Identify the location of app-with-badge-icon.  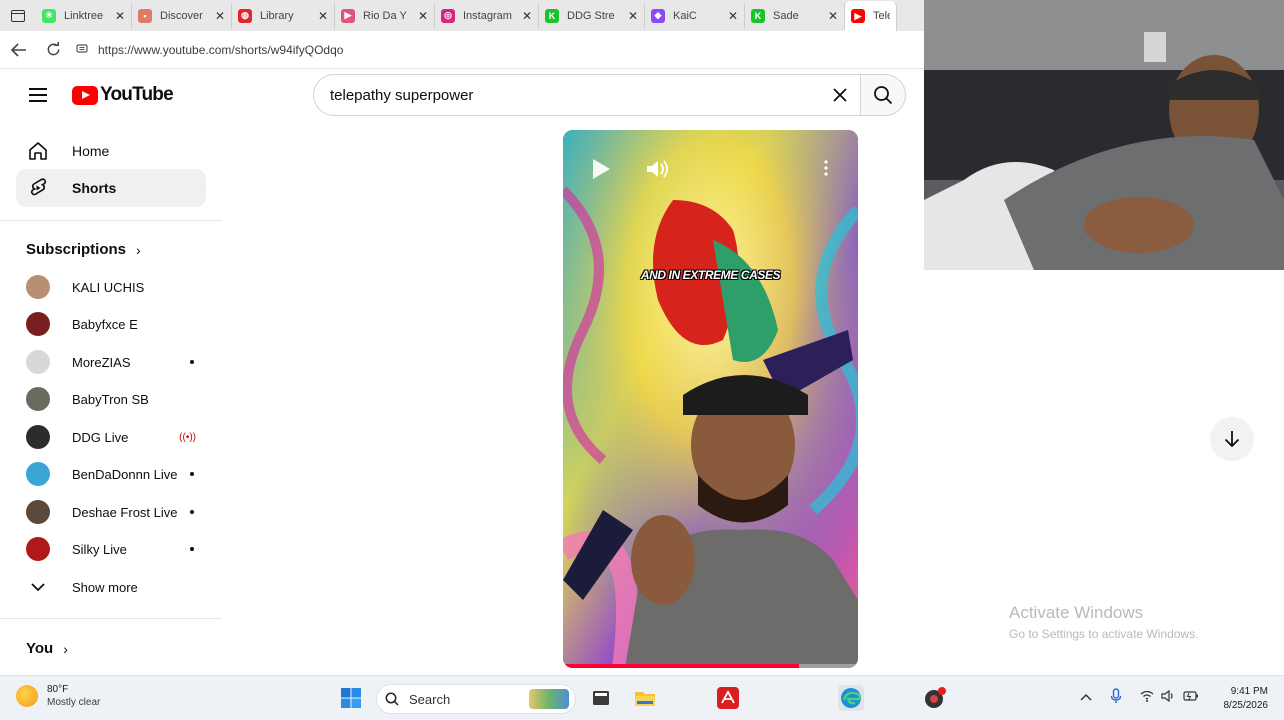
(935, 698).